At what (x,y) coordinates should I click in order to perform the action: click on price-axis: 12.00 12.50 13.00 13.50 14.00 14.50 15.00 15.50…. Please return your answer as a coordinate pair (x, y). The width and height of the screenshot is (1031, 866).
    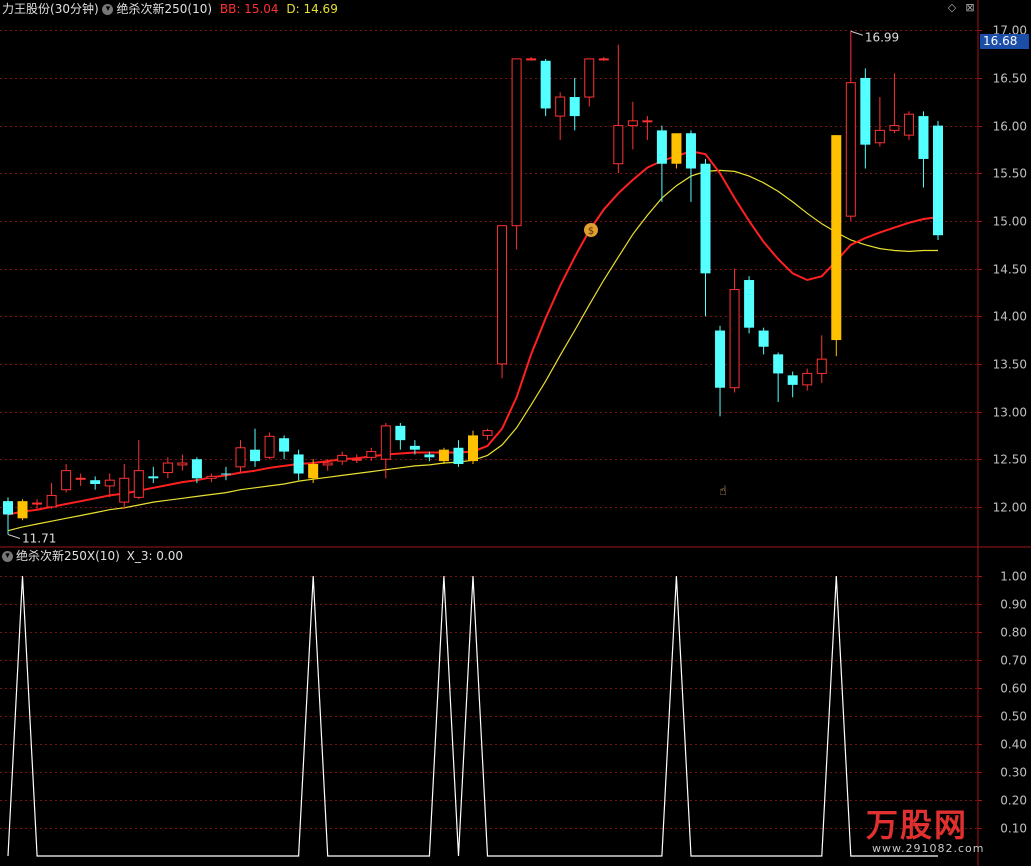
    Looking at the image, I should click on (1002, 430).